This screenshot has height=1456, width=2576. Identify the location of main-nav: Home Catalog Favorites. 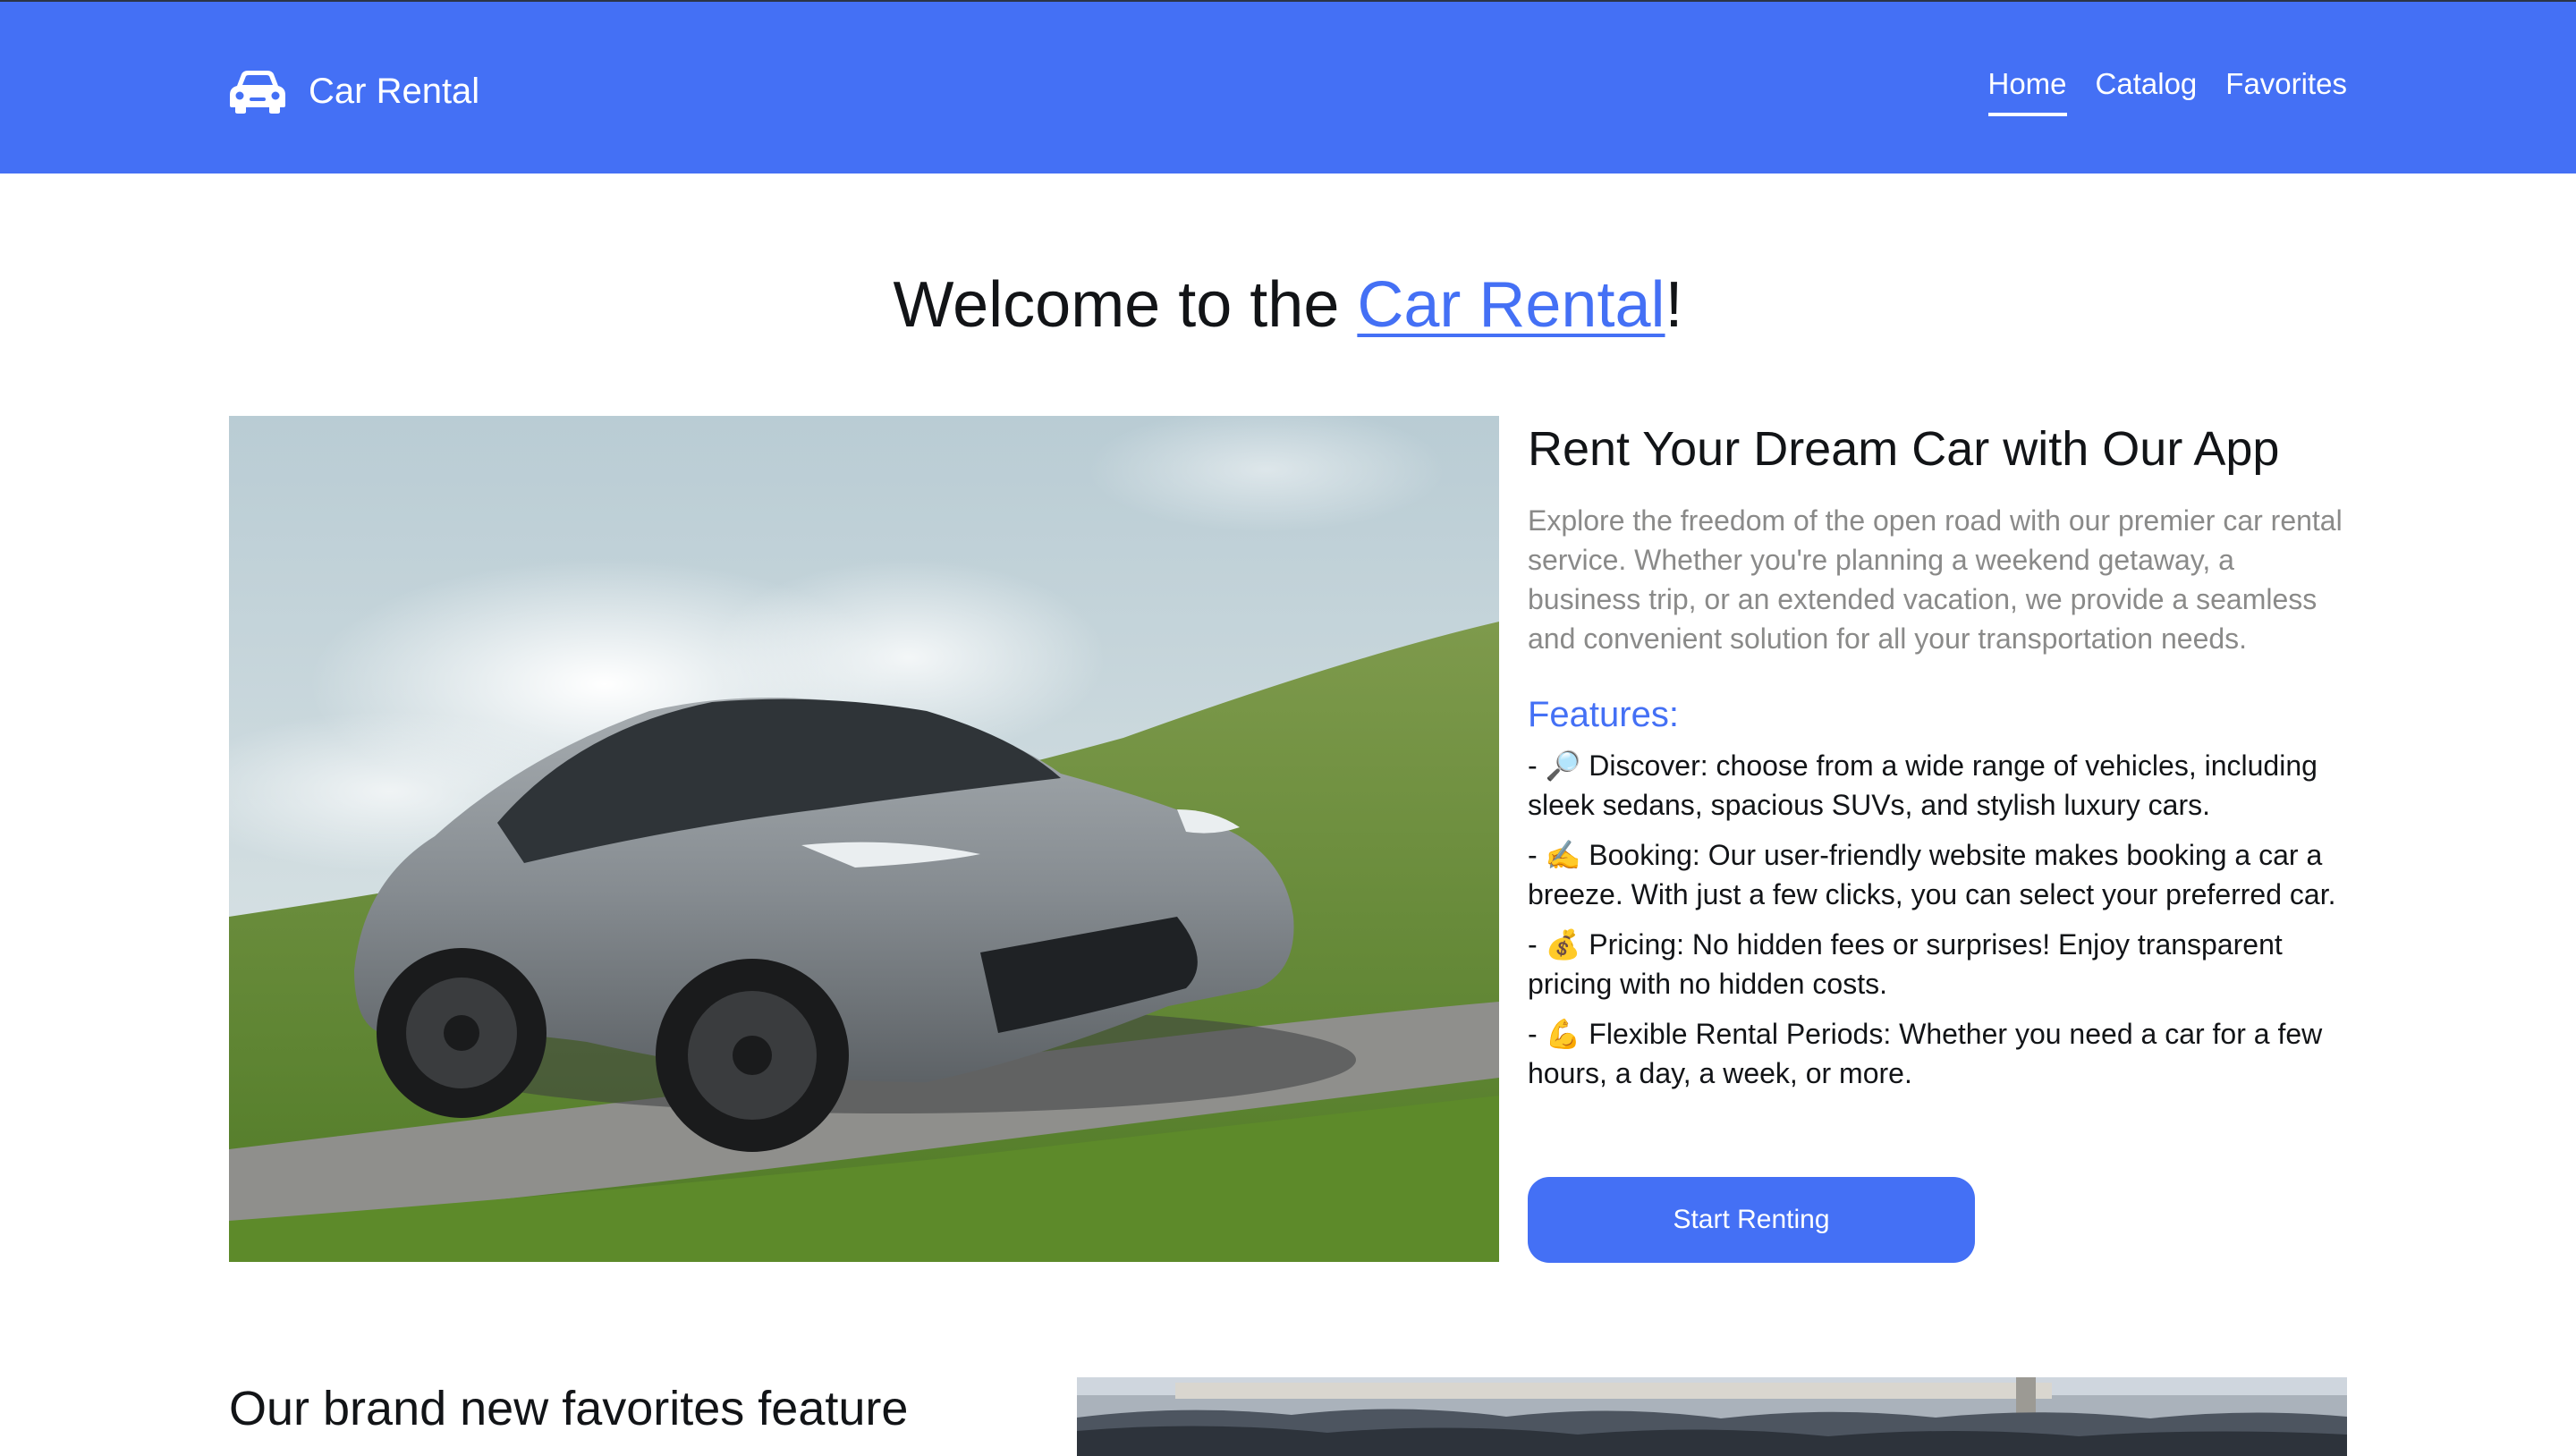
(2167, 91).